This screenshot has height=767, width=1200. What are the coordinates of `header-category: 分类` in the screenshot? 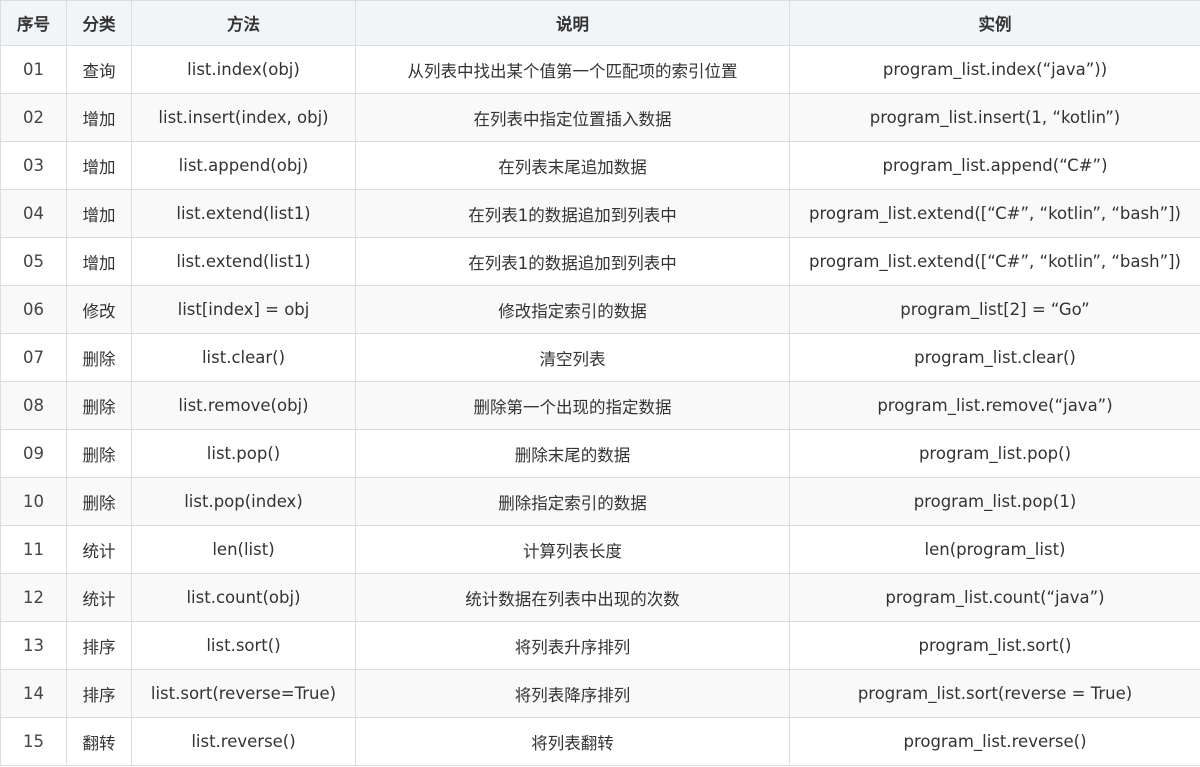 It's located at (99, 23).